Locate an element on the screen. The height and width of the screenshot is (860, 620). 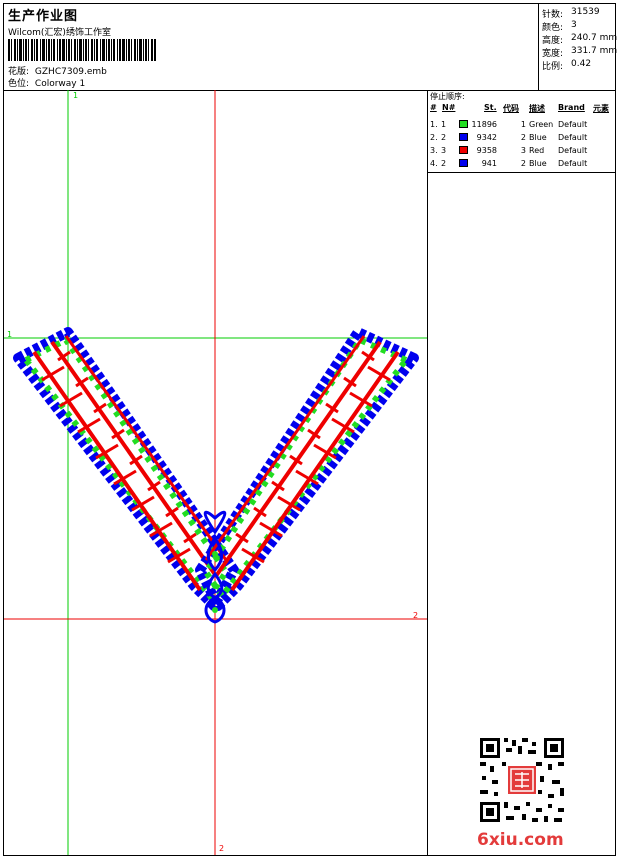
col-header-stitches: St. is located at coordinates (490, 107).